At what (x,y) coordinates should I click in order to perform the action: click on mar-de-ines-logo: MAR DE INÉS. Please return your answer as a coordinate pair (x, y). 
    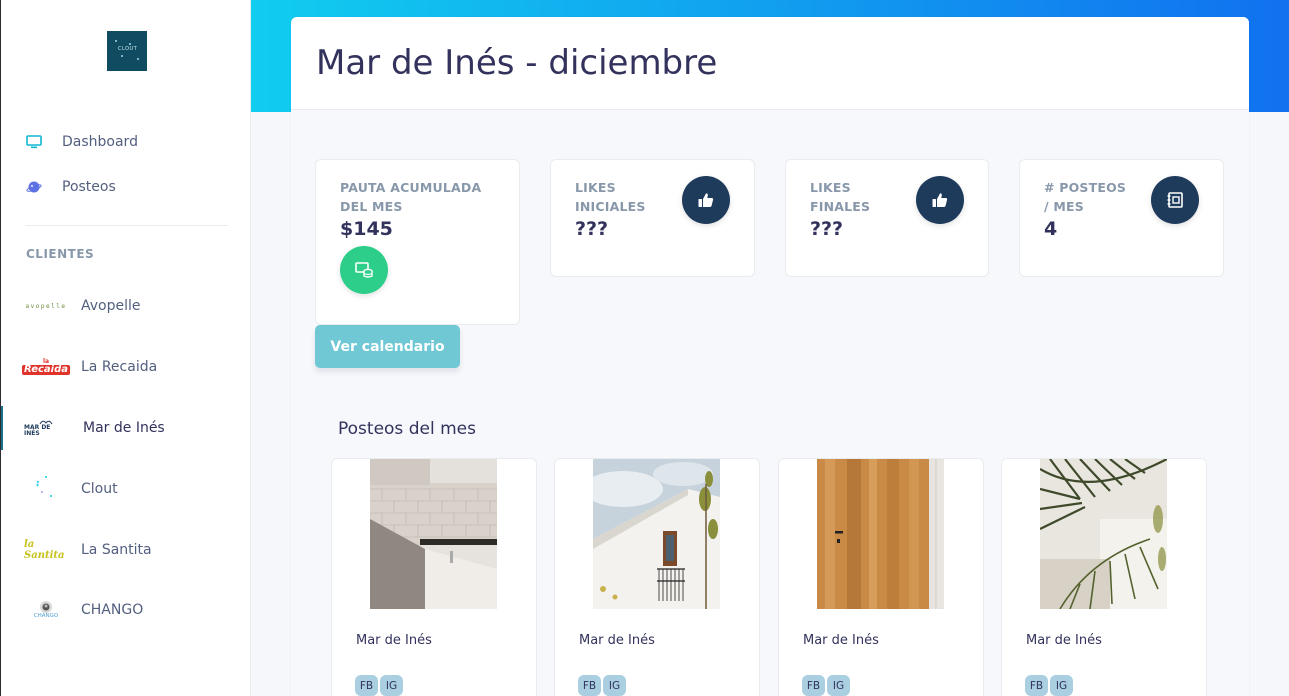
    Looking at the image, I should click on (46, 428).